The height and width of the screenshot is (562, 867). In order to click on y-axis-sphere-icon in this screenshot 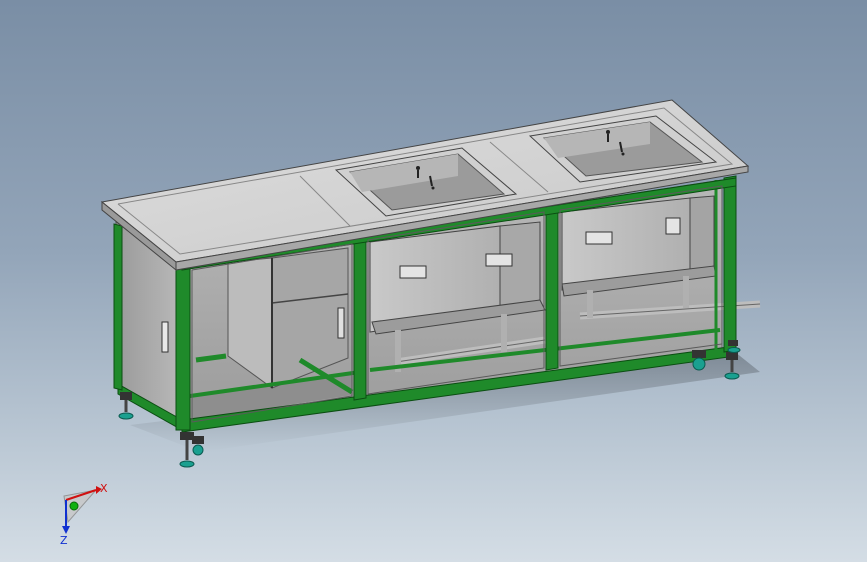, I will do `click(74, 506)`.